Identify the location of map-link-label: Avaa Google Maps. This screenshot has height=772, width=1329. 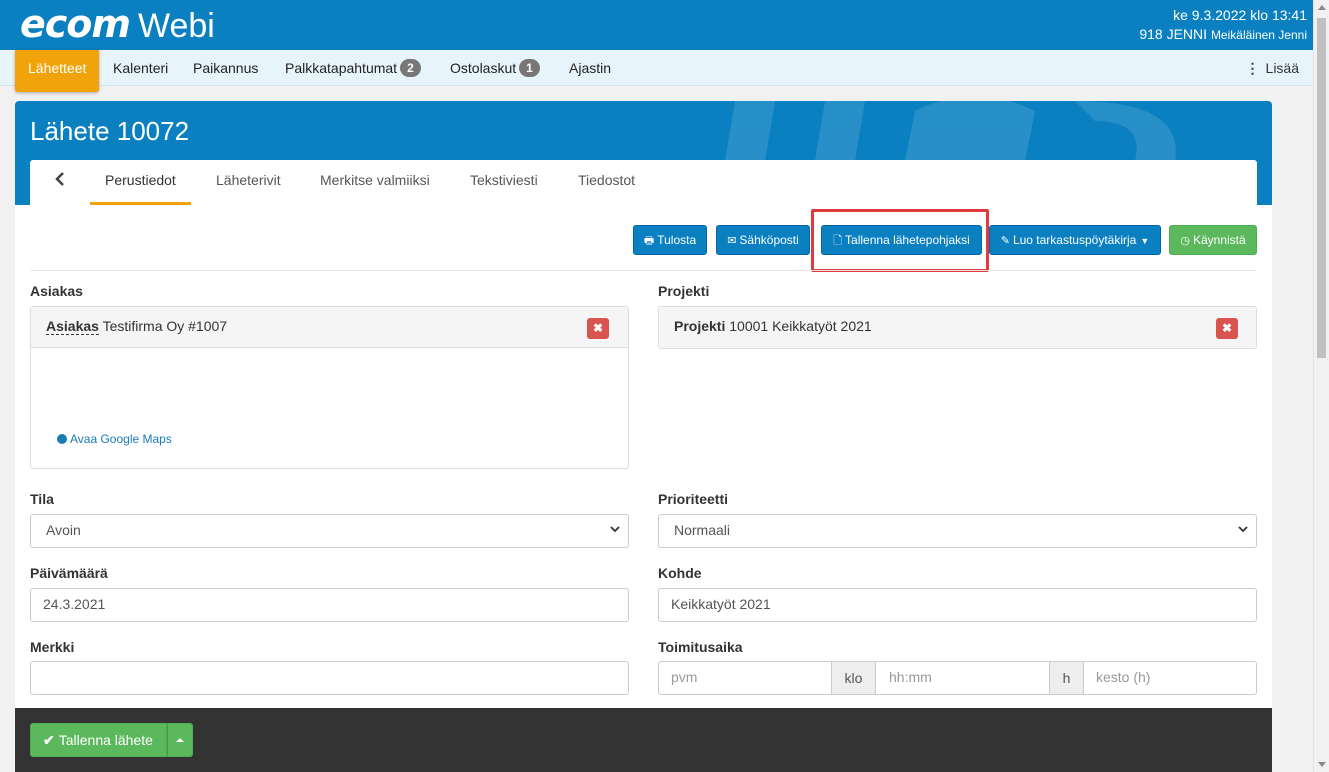
(121, 439).